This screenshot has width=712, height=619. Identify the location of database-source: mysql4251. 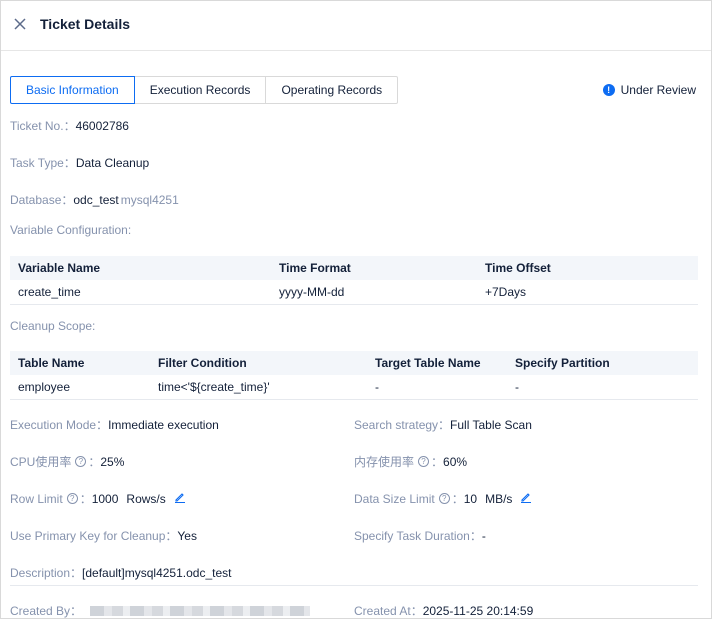
(149, 199).